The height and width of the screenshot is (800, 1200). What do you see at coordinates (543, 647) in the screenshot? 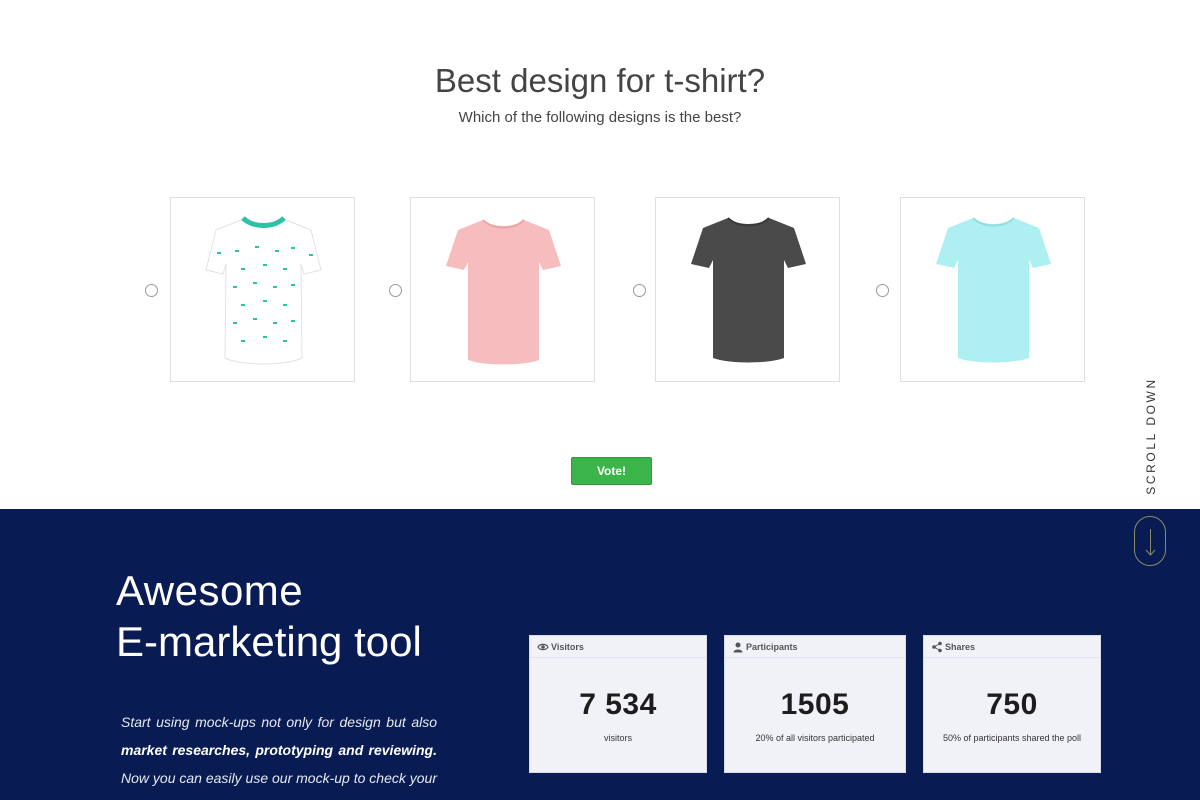
I see `eye-icon` at bounding box center [543, 647].